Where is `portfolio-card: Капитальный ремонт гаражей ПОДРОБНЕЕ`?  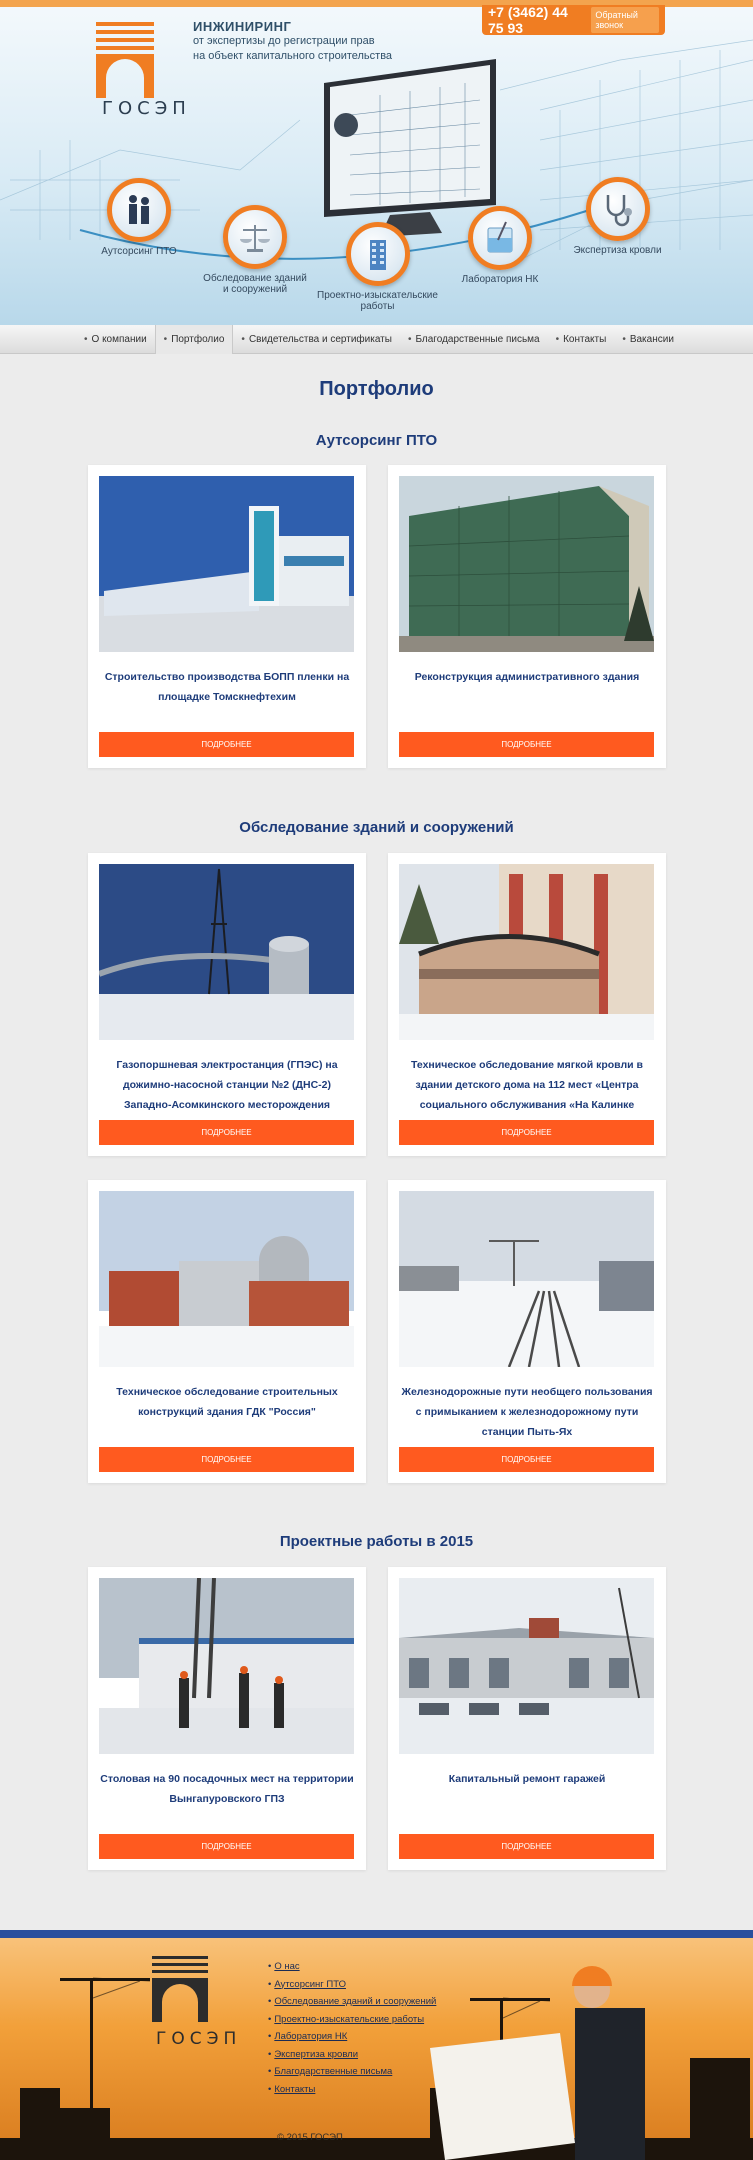 portfolio-card: Капитальный ремонт гаражей ПОДРОБНЕЕ is located at coordinates (527, 1718).